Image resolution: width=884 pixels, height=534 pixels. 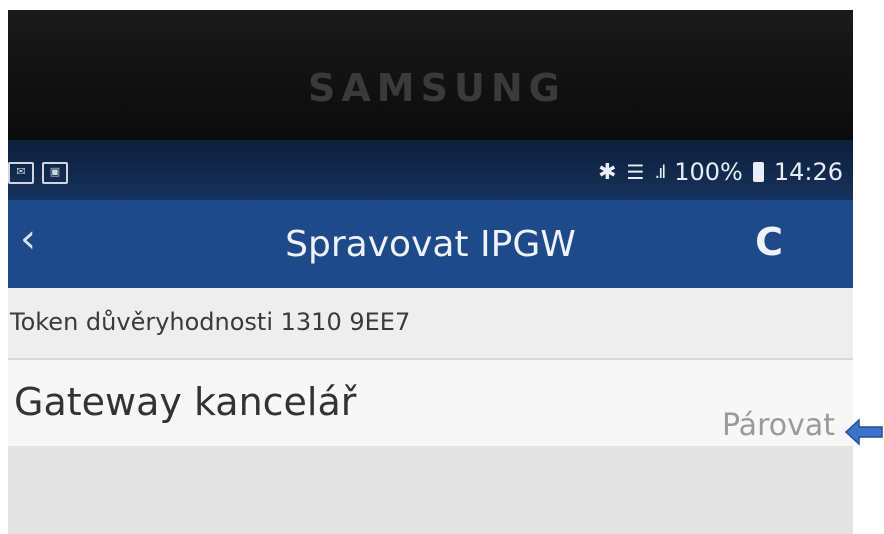 I want to click on annotation-arrow-icon, so click(x=864, y=432).